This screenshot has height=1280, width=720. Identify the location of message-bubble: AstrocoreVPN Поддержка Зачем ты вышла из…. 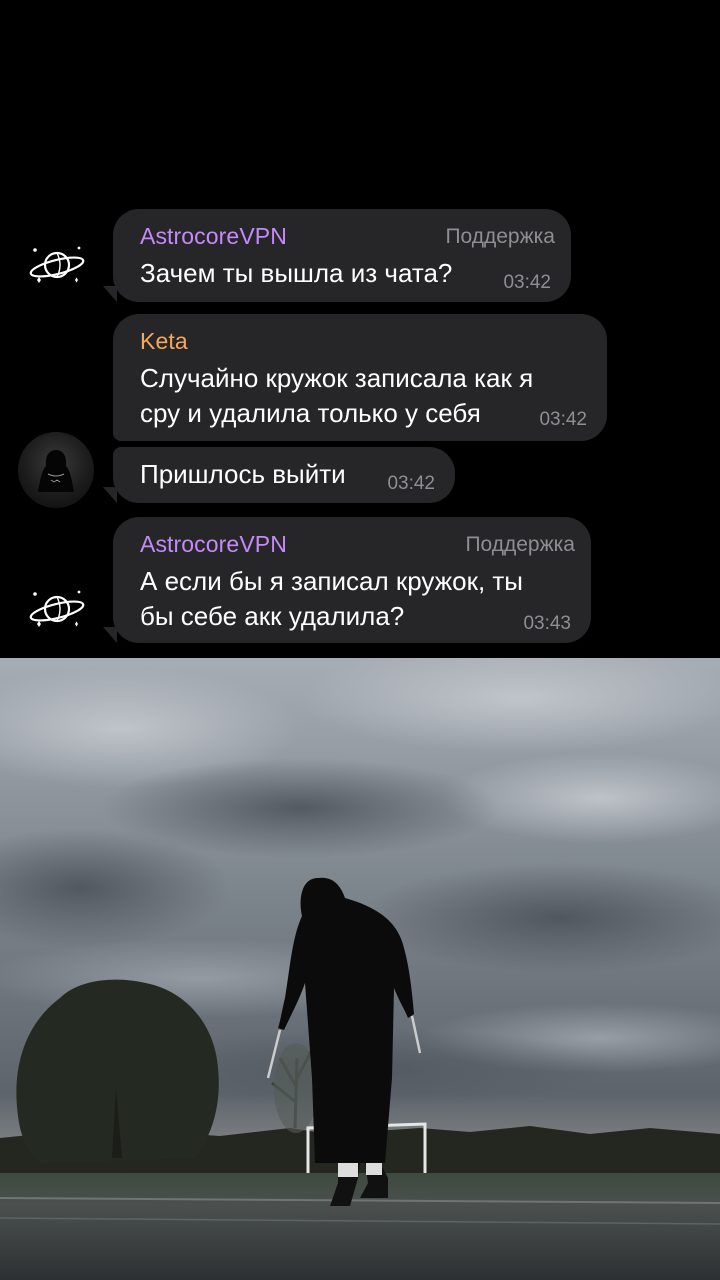
(342, 255).